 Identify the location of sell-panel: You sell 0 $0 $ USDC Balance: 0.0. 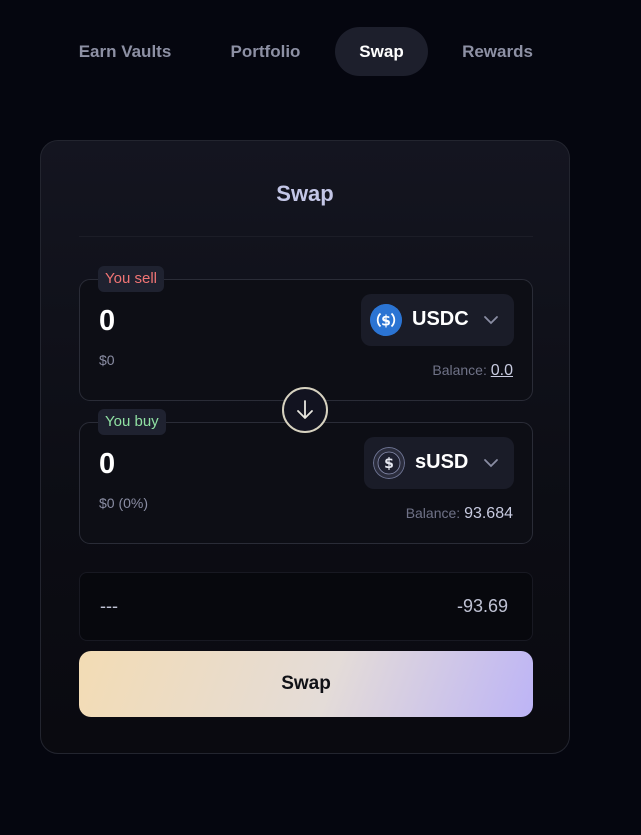
(306, 333).